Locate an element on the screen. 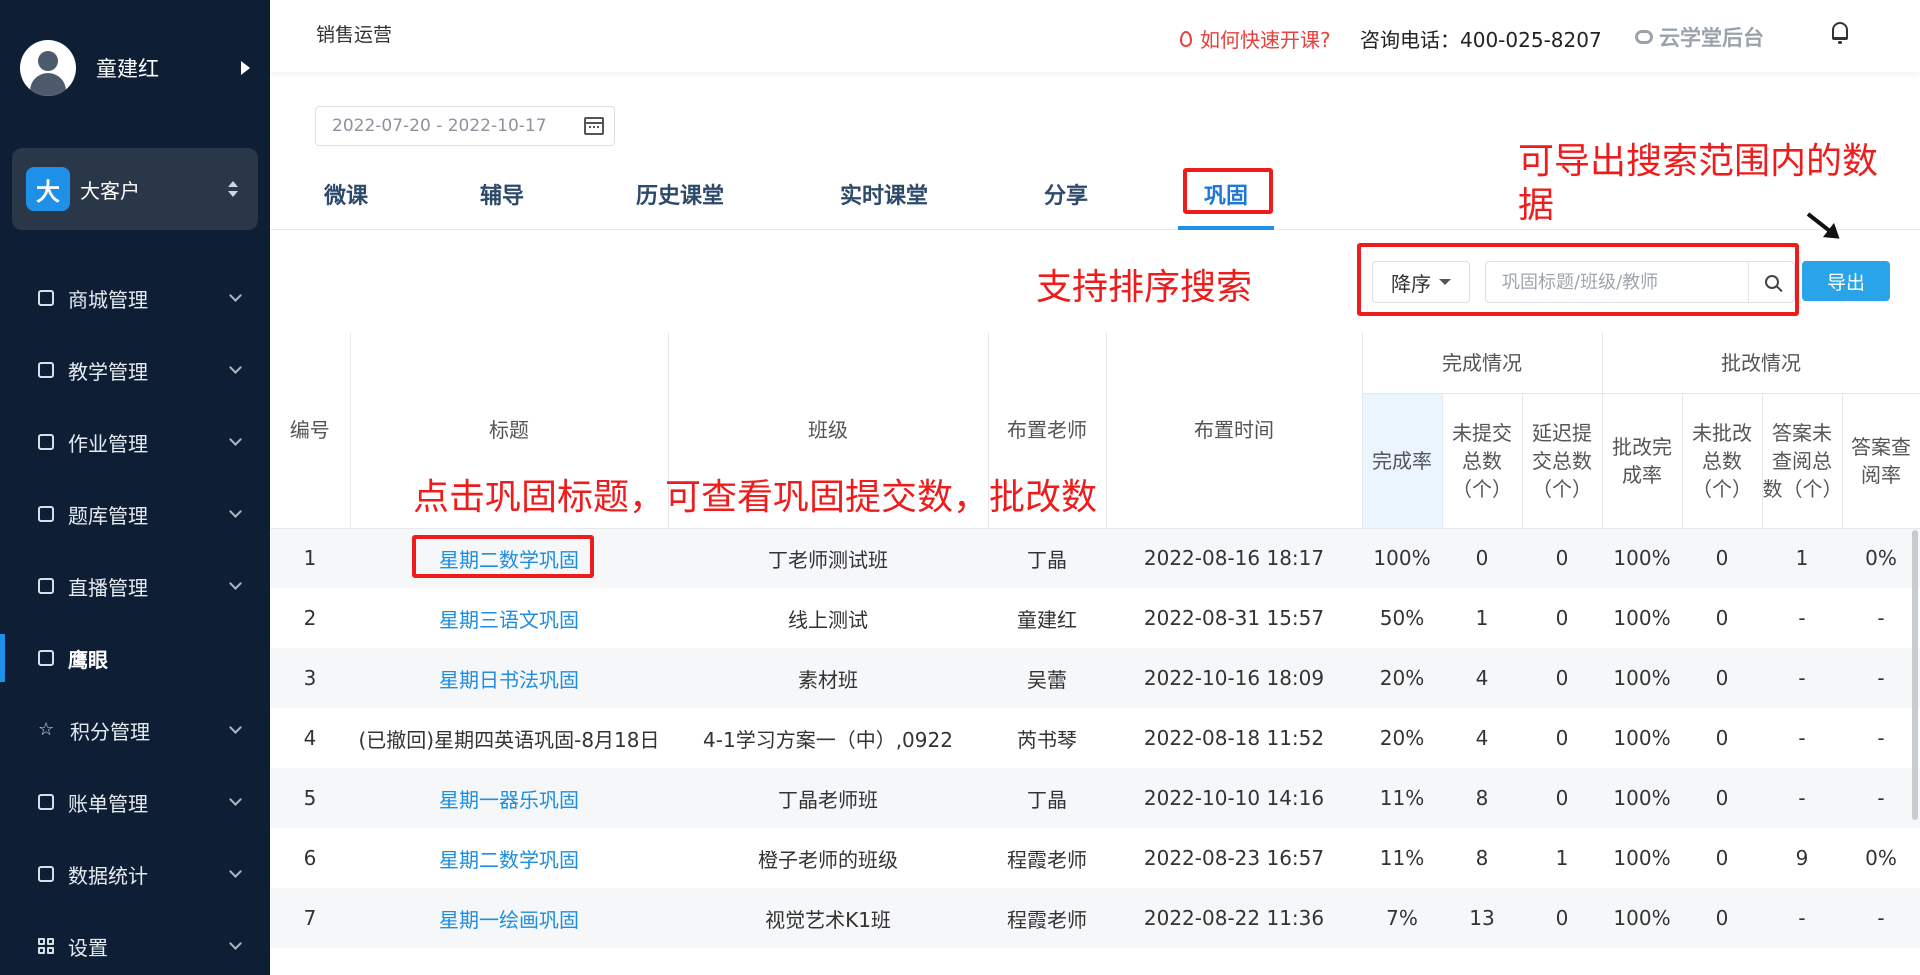  user-name: 童建红 is located at coordinates (127, 69).